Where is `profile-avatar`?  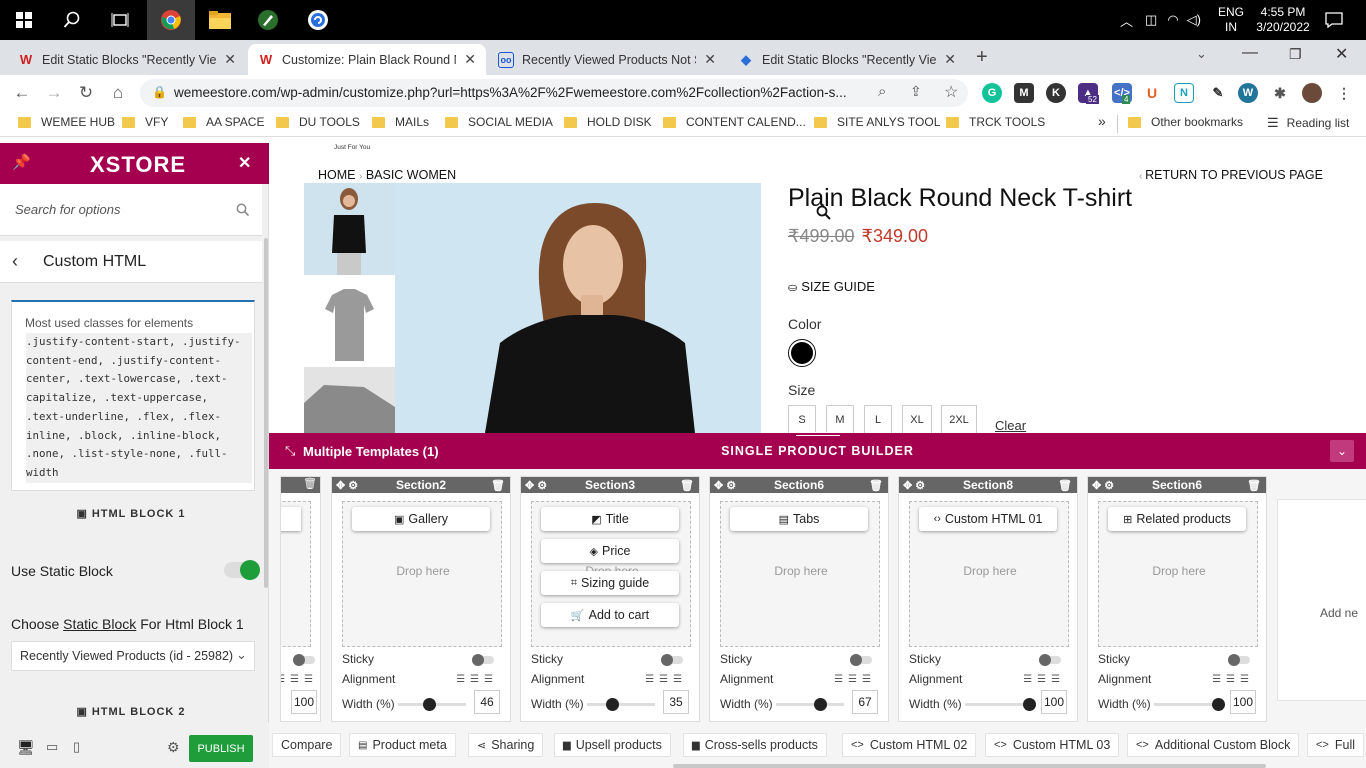 profile-avatar is located at coordinates (1312, 93).